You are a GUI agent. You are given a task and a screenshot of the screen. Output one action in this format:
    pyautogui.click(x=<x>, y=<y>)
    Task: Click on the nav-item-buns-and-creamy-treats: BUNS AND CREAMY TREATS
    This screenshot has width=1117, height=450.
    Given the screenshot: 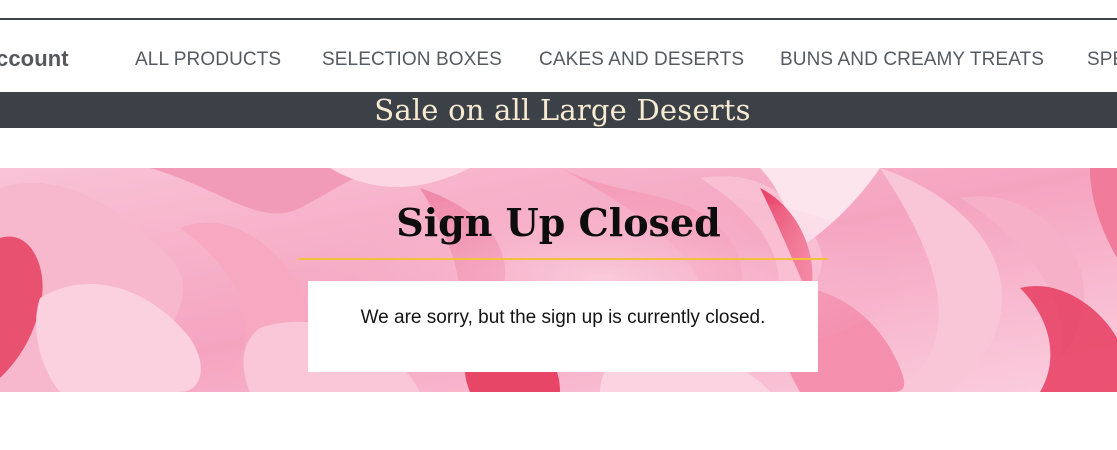 What is the action you would take?
    pyautogui.click(x=912, y=60)
    